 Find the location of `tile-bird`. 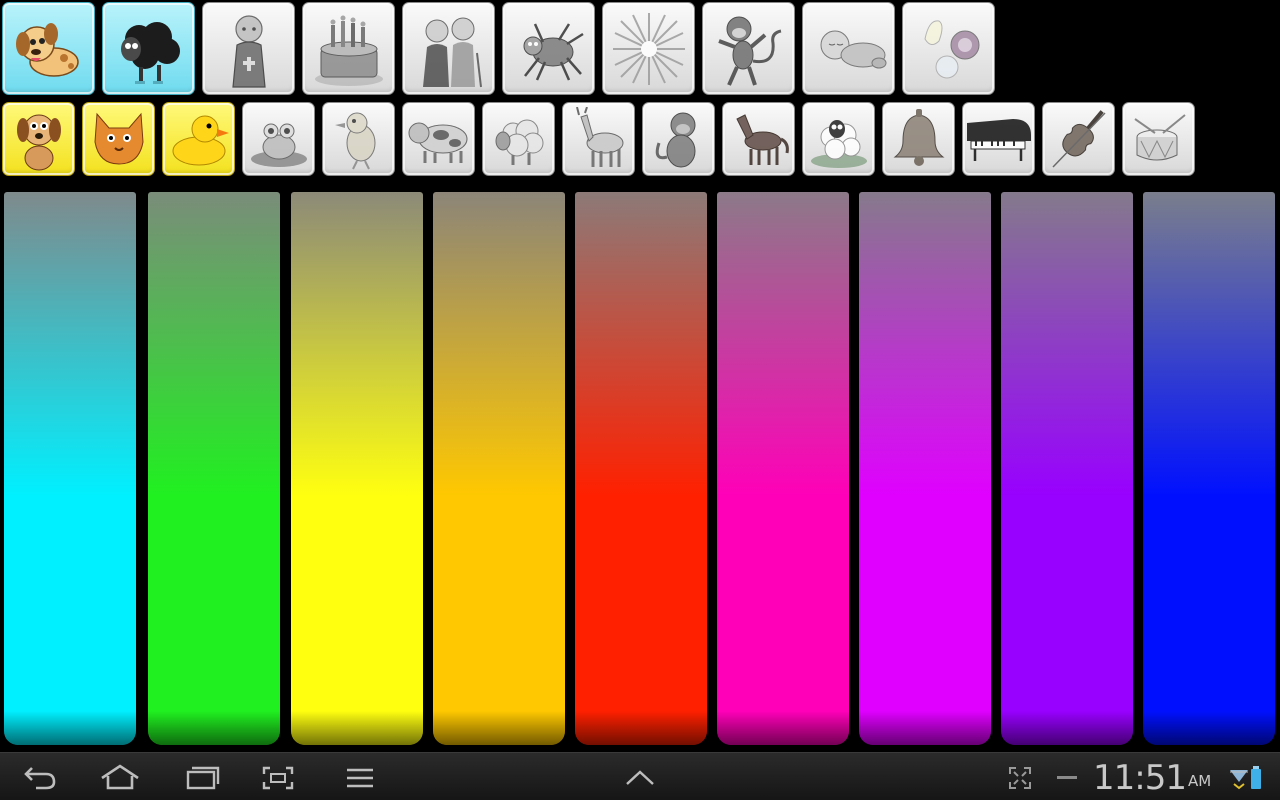

tile-bird is located at coordinates (358, 139).